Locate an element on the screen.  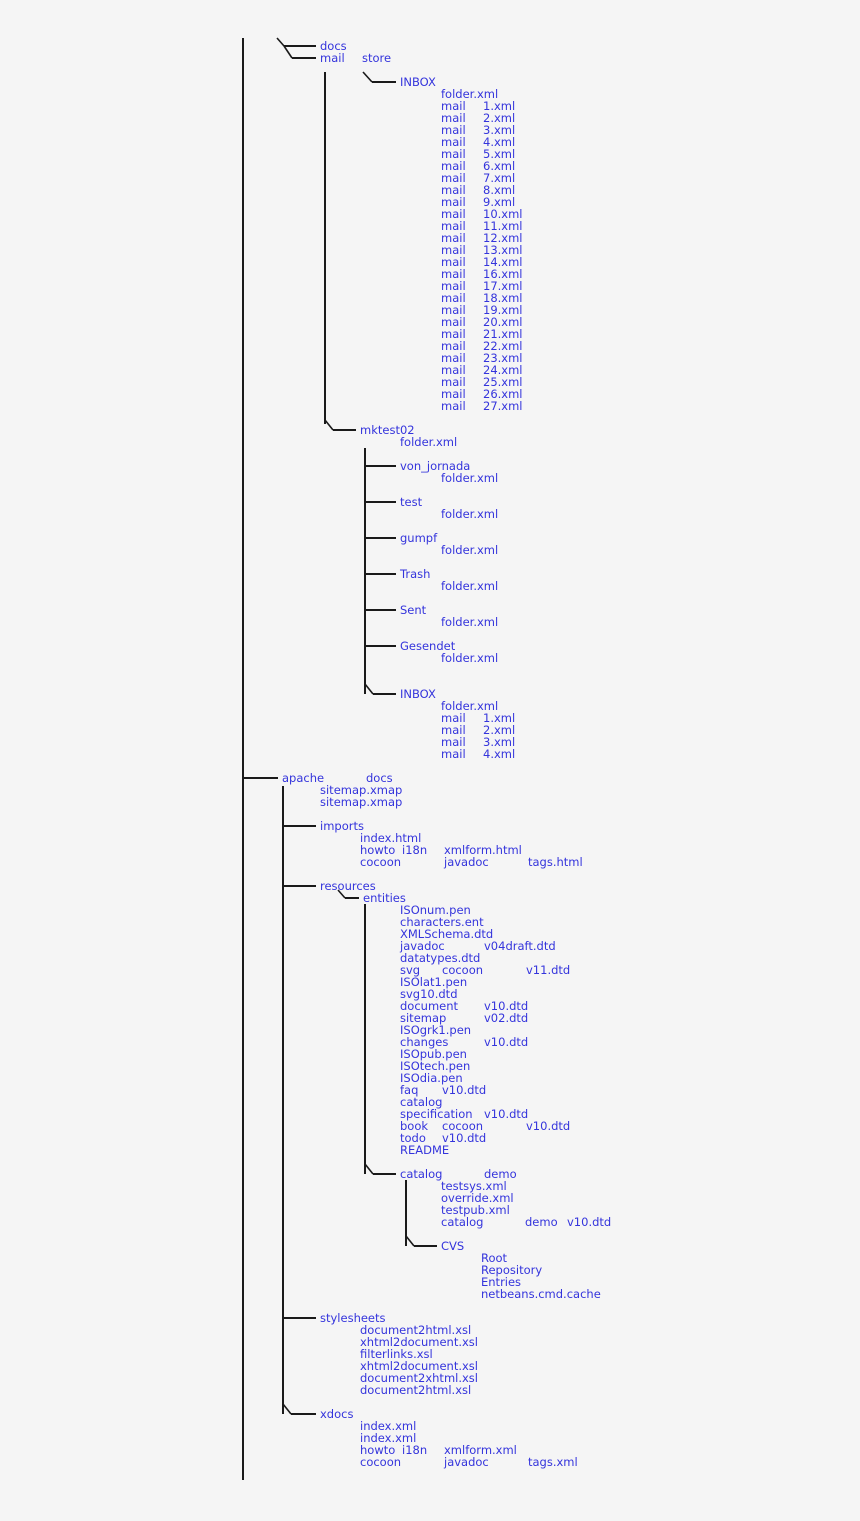
tree-node-label: Sent is located at coordinates (413, 610).